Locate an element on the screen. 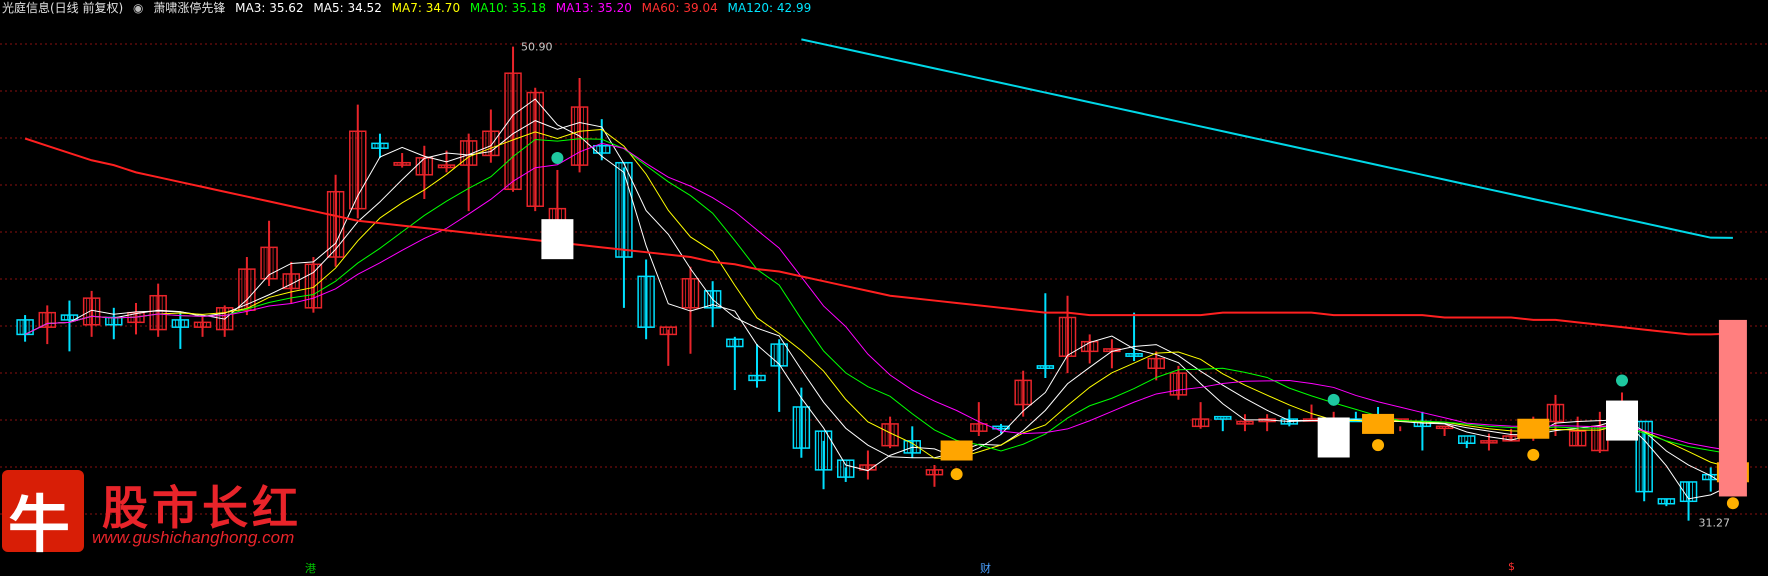 This screenshot has height=576, width=1768. logo-badge: 牛 is located at coordinates (43, 515).